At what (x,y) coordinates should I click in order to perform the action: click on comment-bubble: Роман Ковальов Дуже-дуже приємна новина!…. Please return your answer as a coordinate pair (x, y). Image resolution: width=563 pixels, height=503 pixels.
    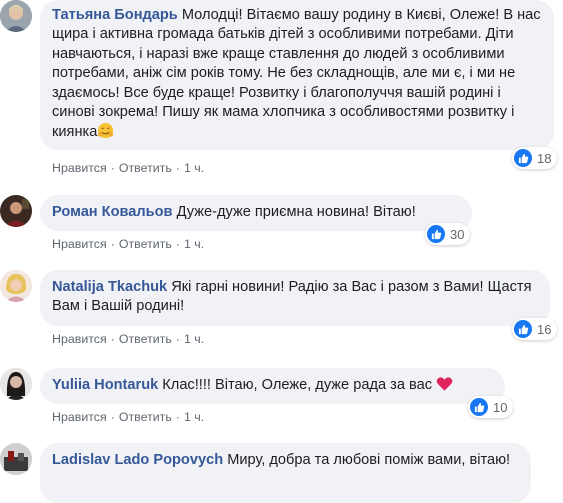
    Looking at the image, I should click on (256, 213).